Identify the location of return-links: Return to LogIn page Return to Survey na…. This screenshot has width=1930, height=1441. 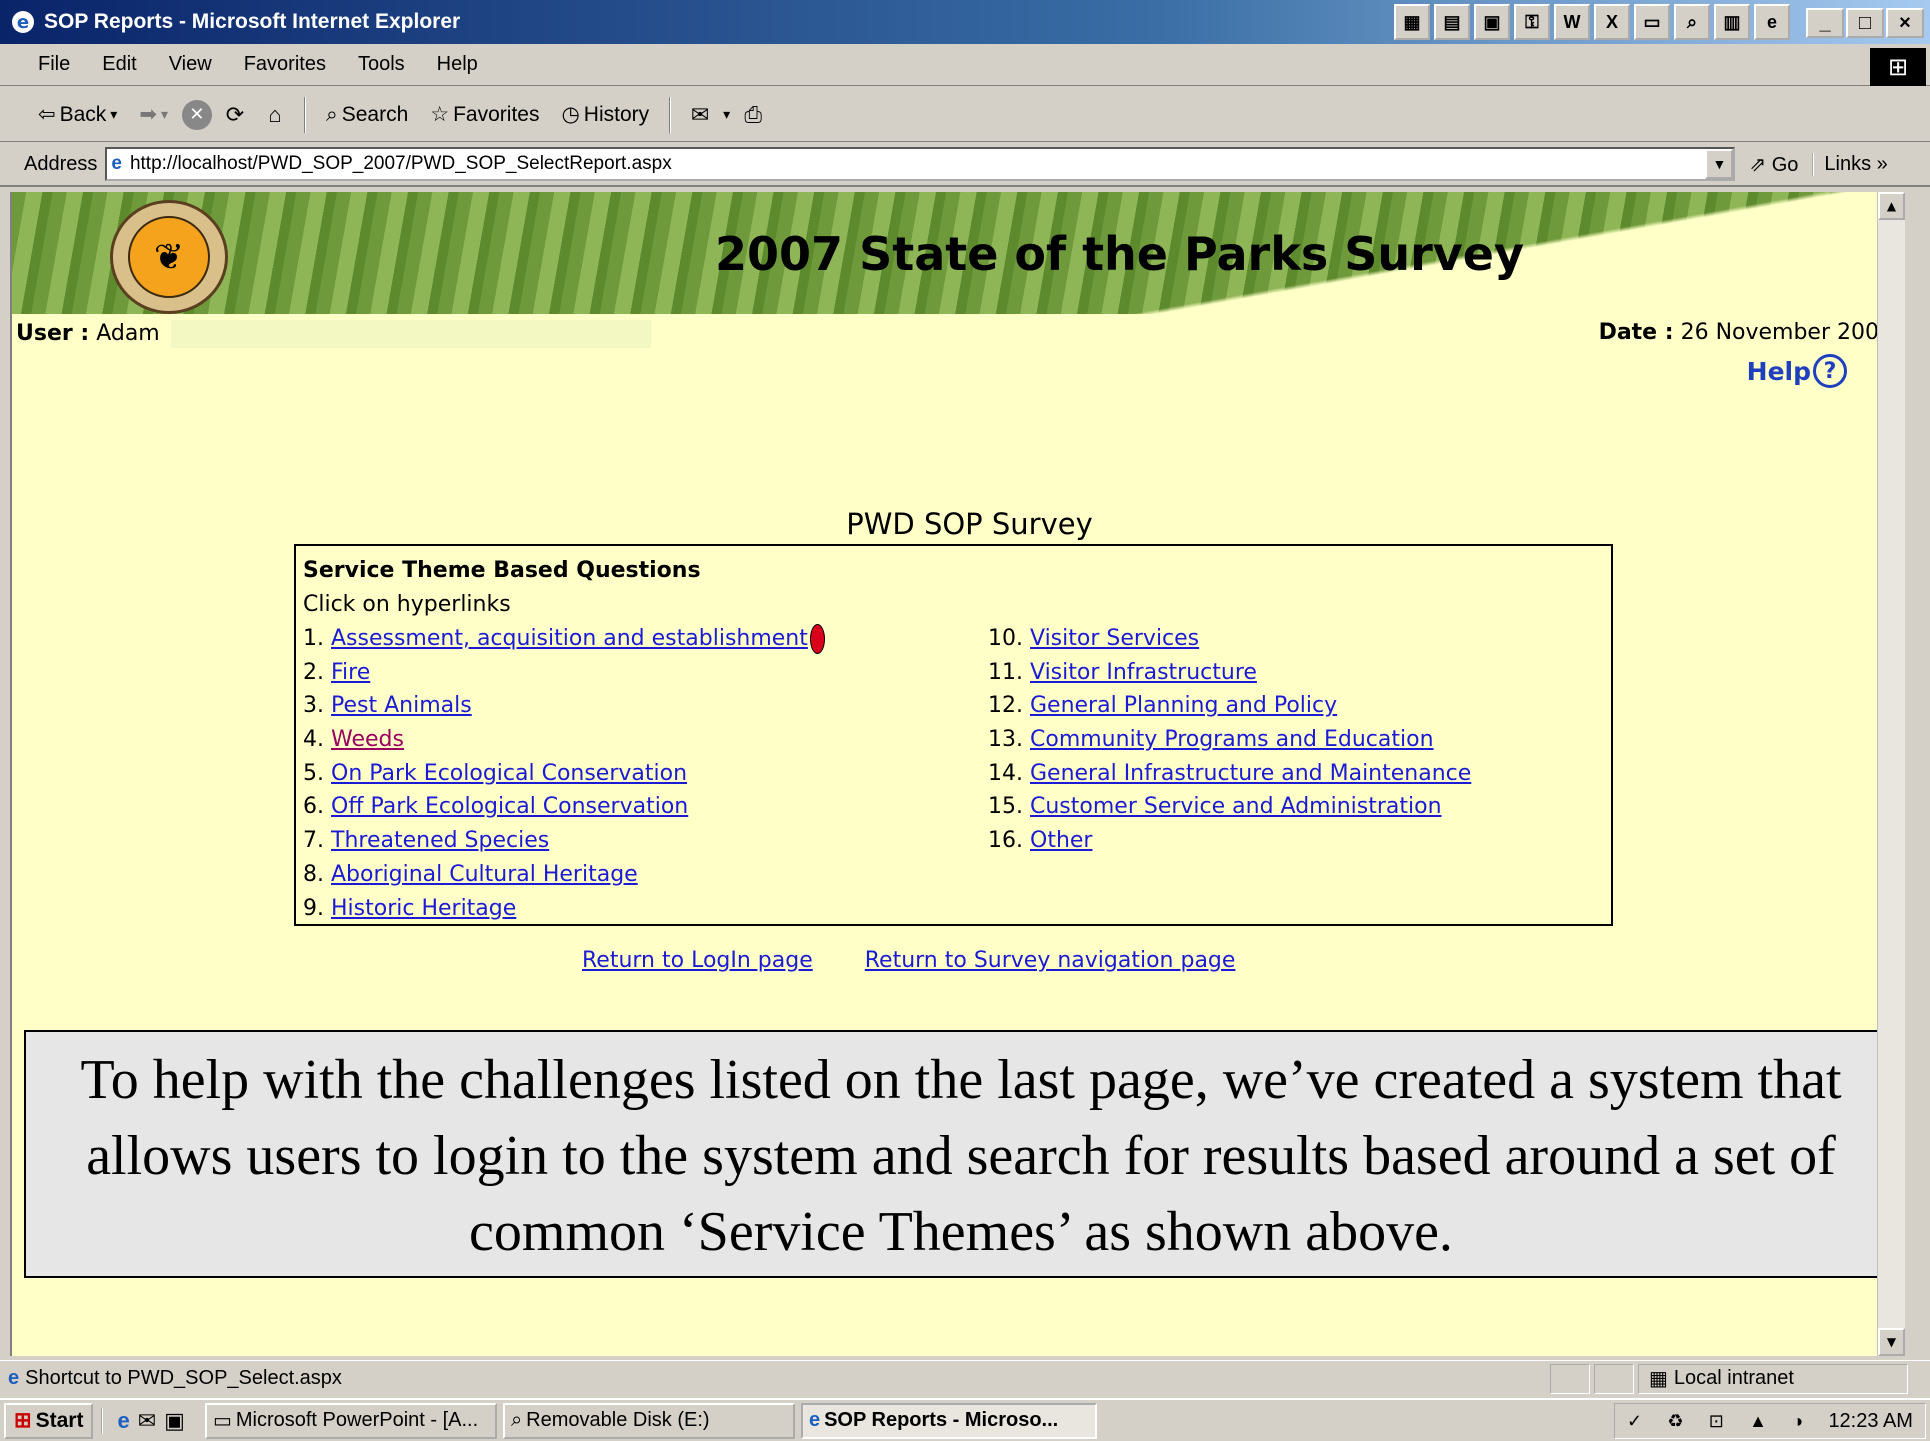
(908, 960).